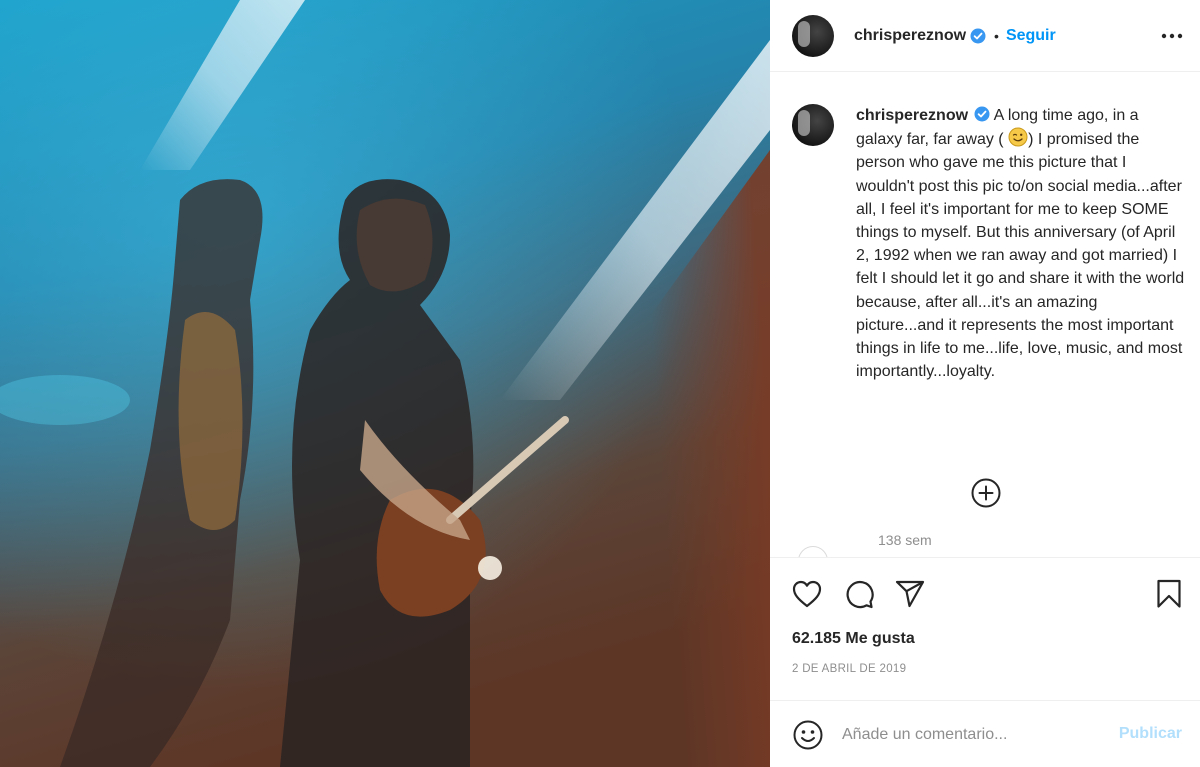 The image size is (1200, 767). I want to click on like-button, so click(807, 594).